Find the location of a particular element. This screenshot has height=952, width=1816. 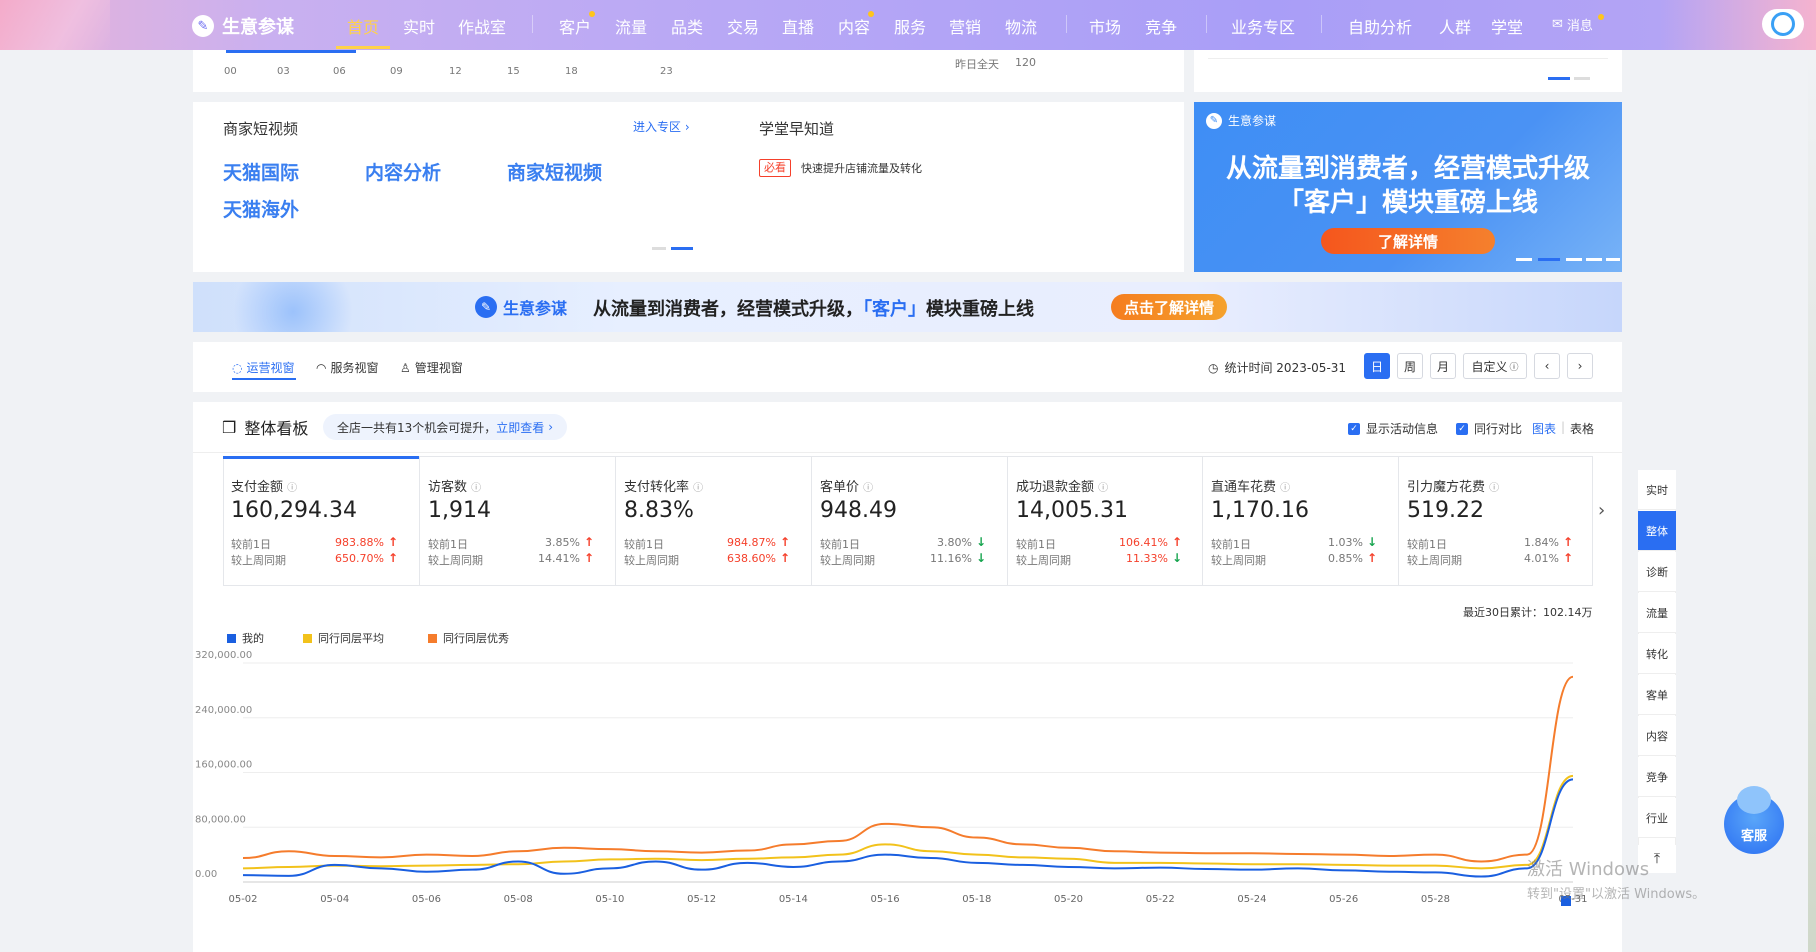

tab-operations-view: ◌ 运营视窗 is located at coordinates (263, 367).